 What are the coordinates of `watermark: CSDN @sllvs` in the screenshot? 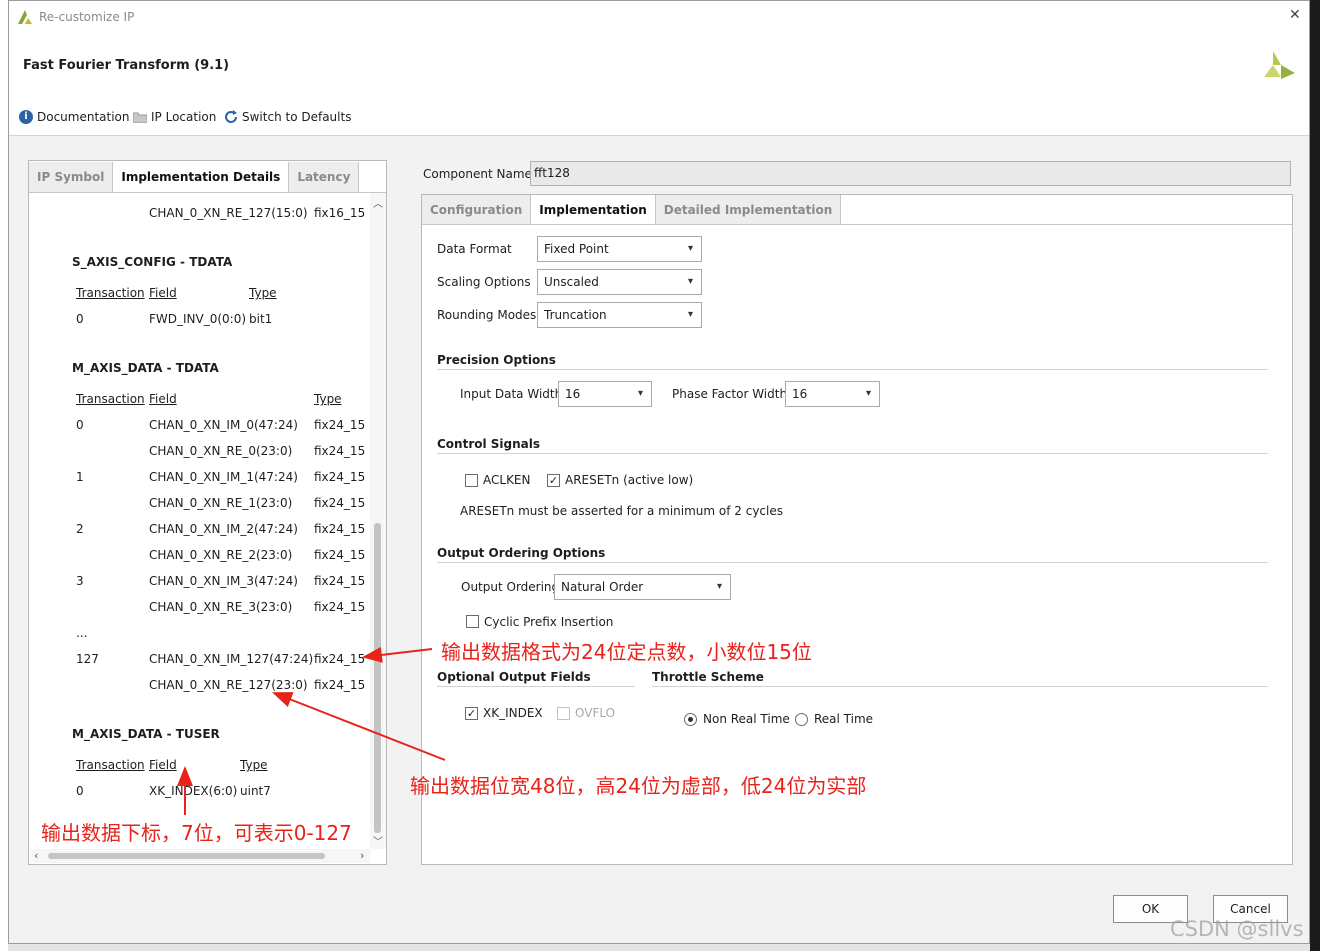 It's located at (1237, 929).